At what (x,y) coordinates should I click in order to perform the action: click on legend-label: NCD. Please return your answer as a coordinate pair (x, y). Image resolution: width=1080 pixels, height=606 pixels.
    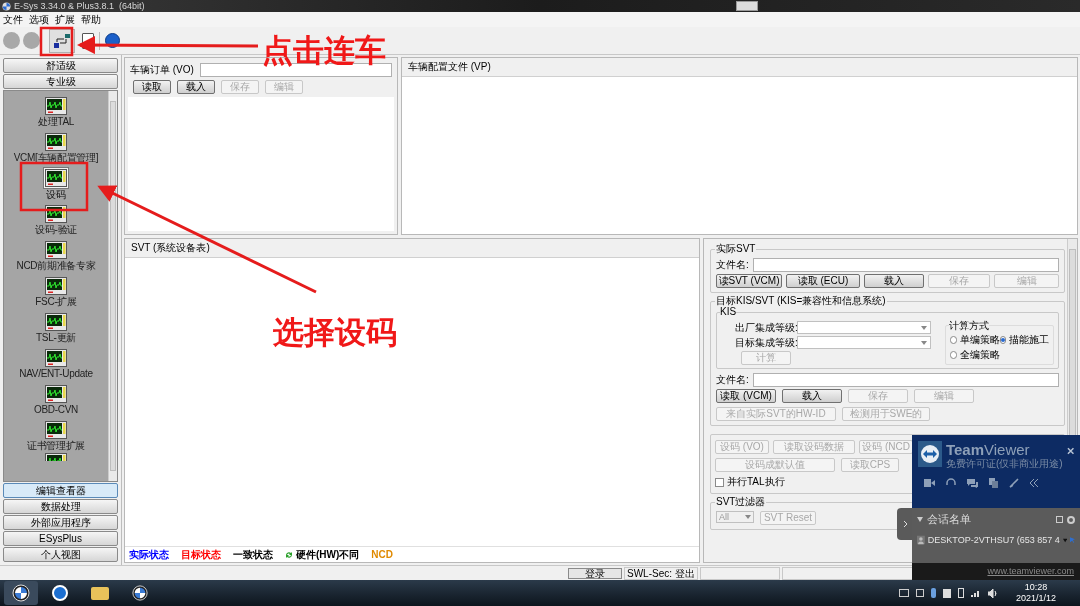
    Looking at the image, I should click on (382, 554).